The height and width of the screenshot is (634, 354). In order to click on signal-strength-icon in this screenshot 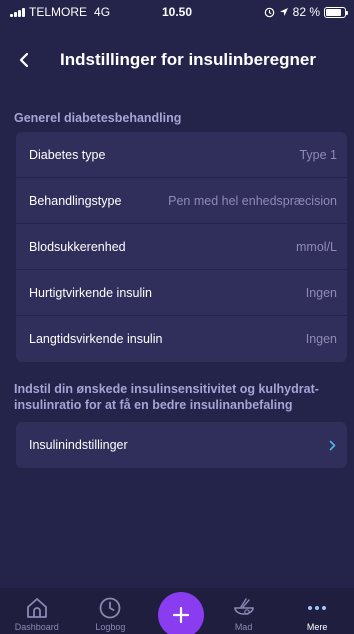, I will do `click(17, 12)`.